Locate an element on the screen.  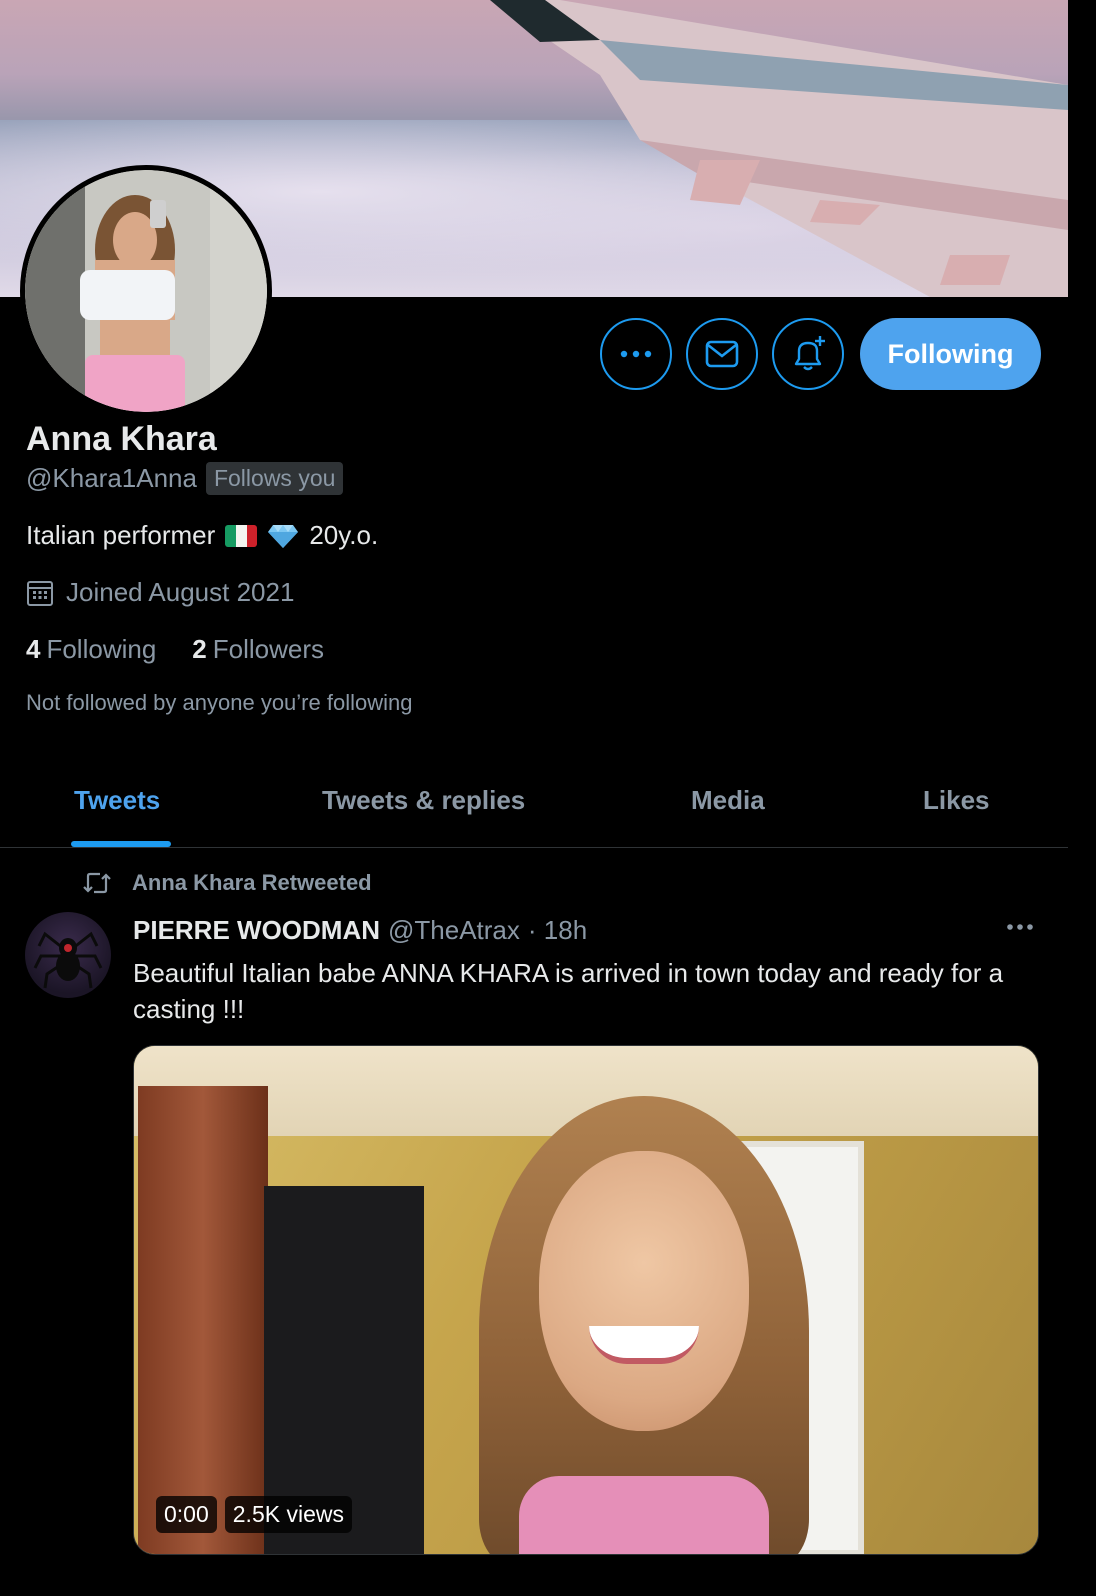
italy-flag-icon is located at coordinates (241, 535).